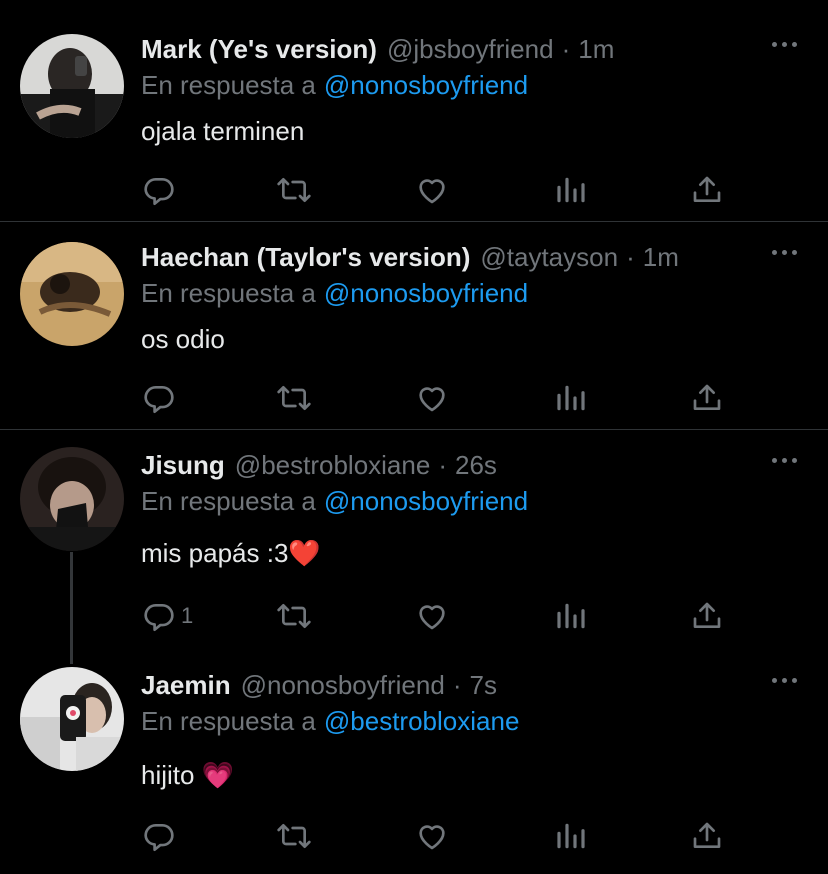  What do you see at coordinates (223, 131) in the screenshot?
I see `tweet-text: ojala terminen` at bounding box center [223, 131].